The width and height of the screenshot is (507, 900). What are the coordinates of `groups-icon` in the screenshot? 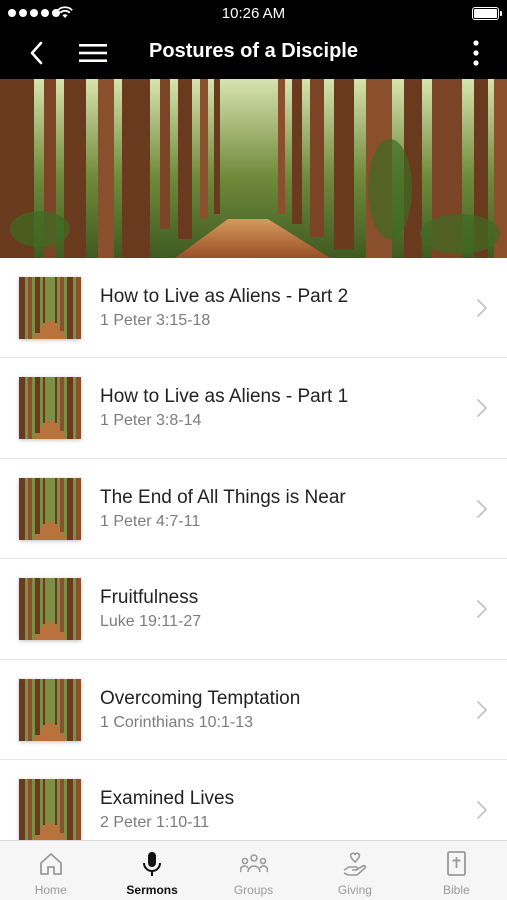 It's located at (253, 863).